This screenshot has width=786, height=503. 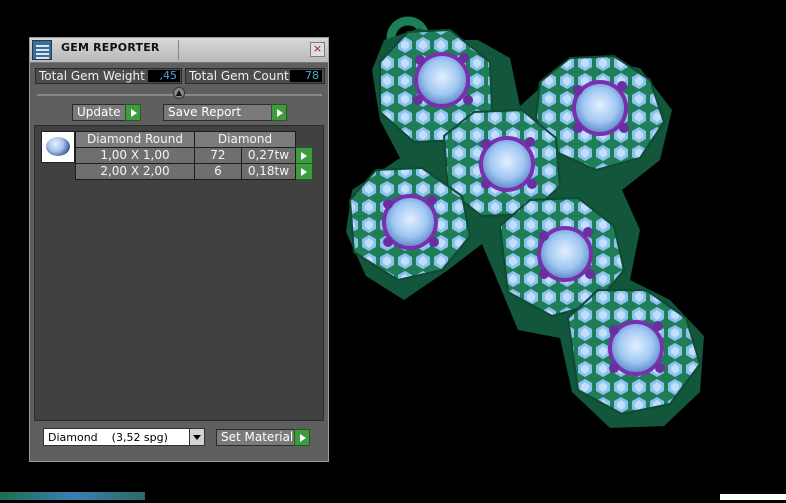 What do you see at coordinates (239, 76) in the screenshot?
I see `total-gem-count-label: Total Gem Count` at bounding box center [239, 76].